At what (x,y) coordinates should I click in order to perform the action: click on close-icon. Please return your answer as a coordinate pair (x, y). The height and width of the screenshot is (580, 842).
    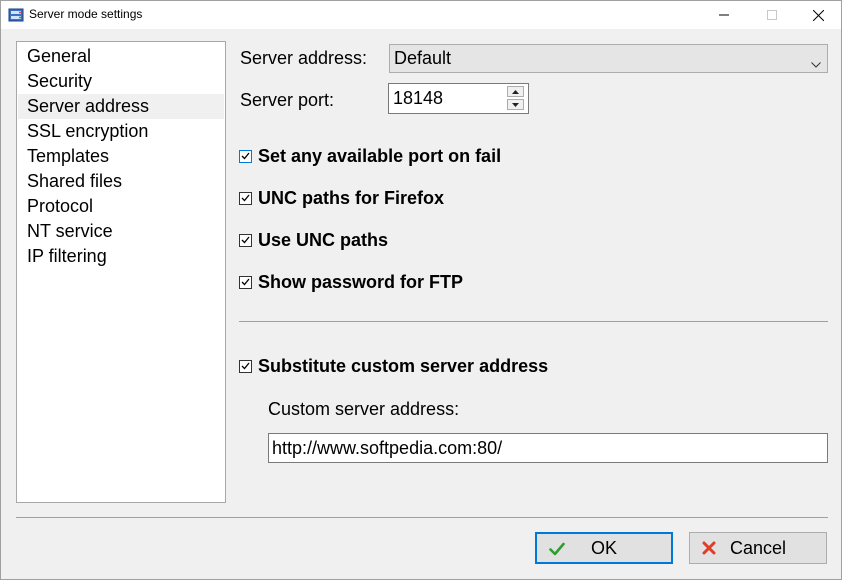
    Looking at the image, I should click on (818, 15).